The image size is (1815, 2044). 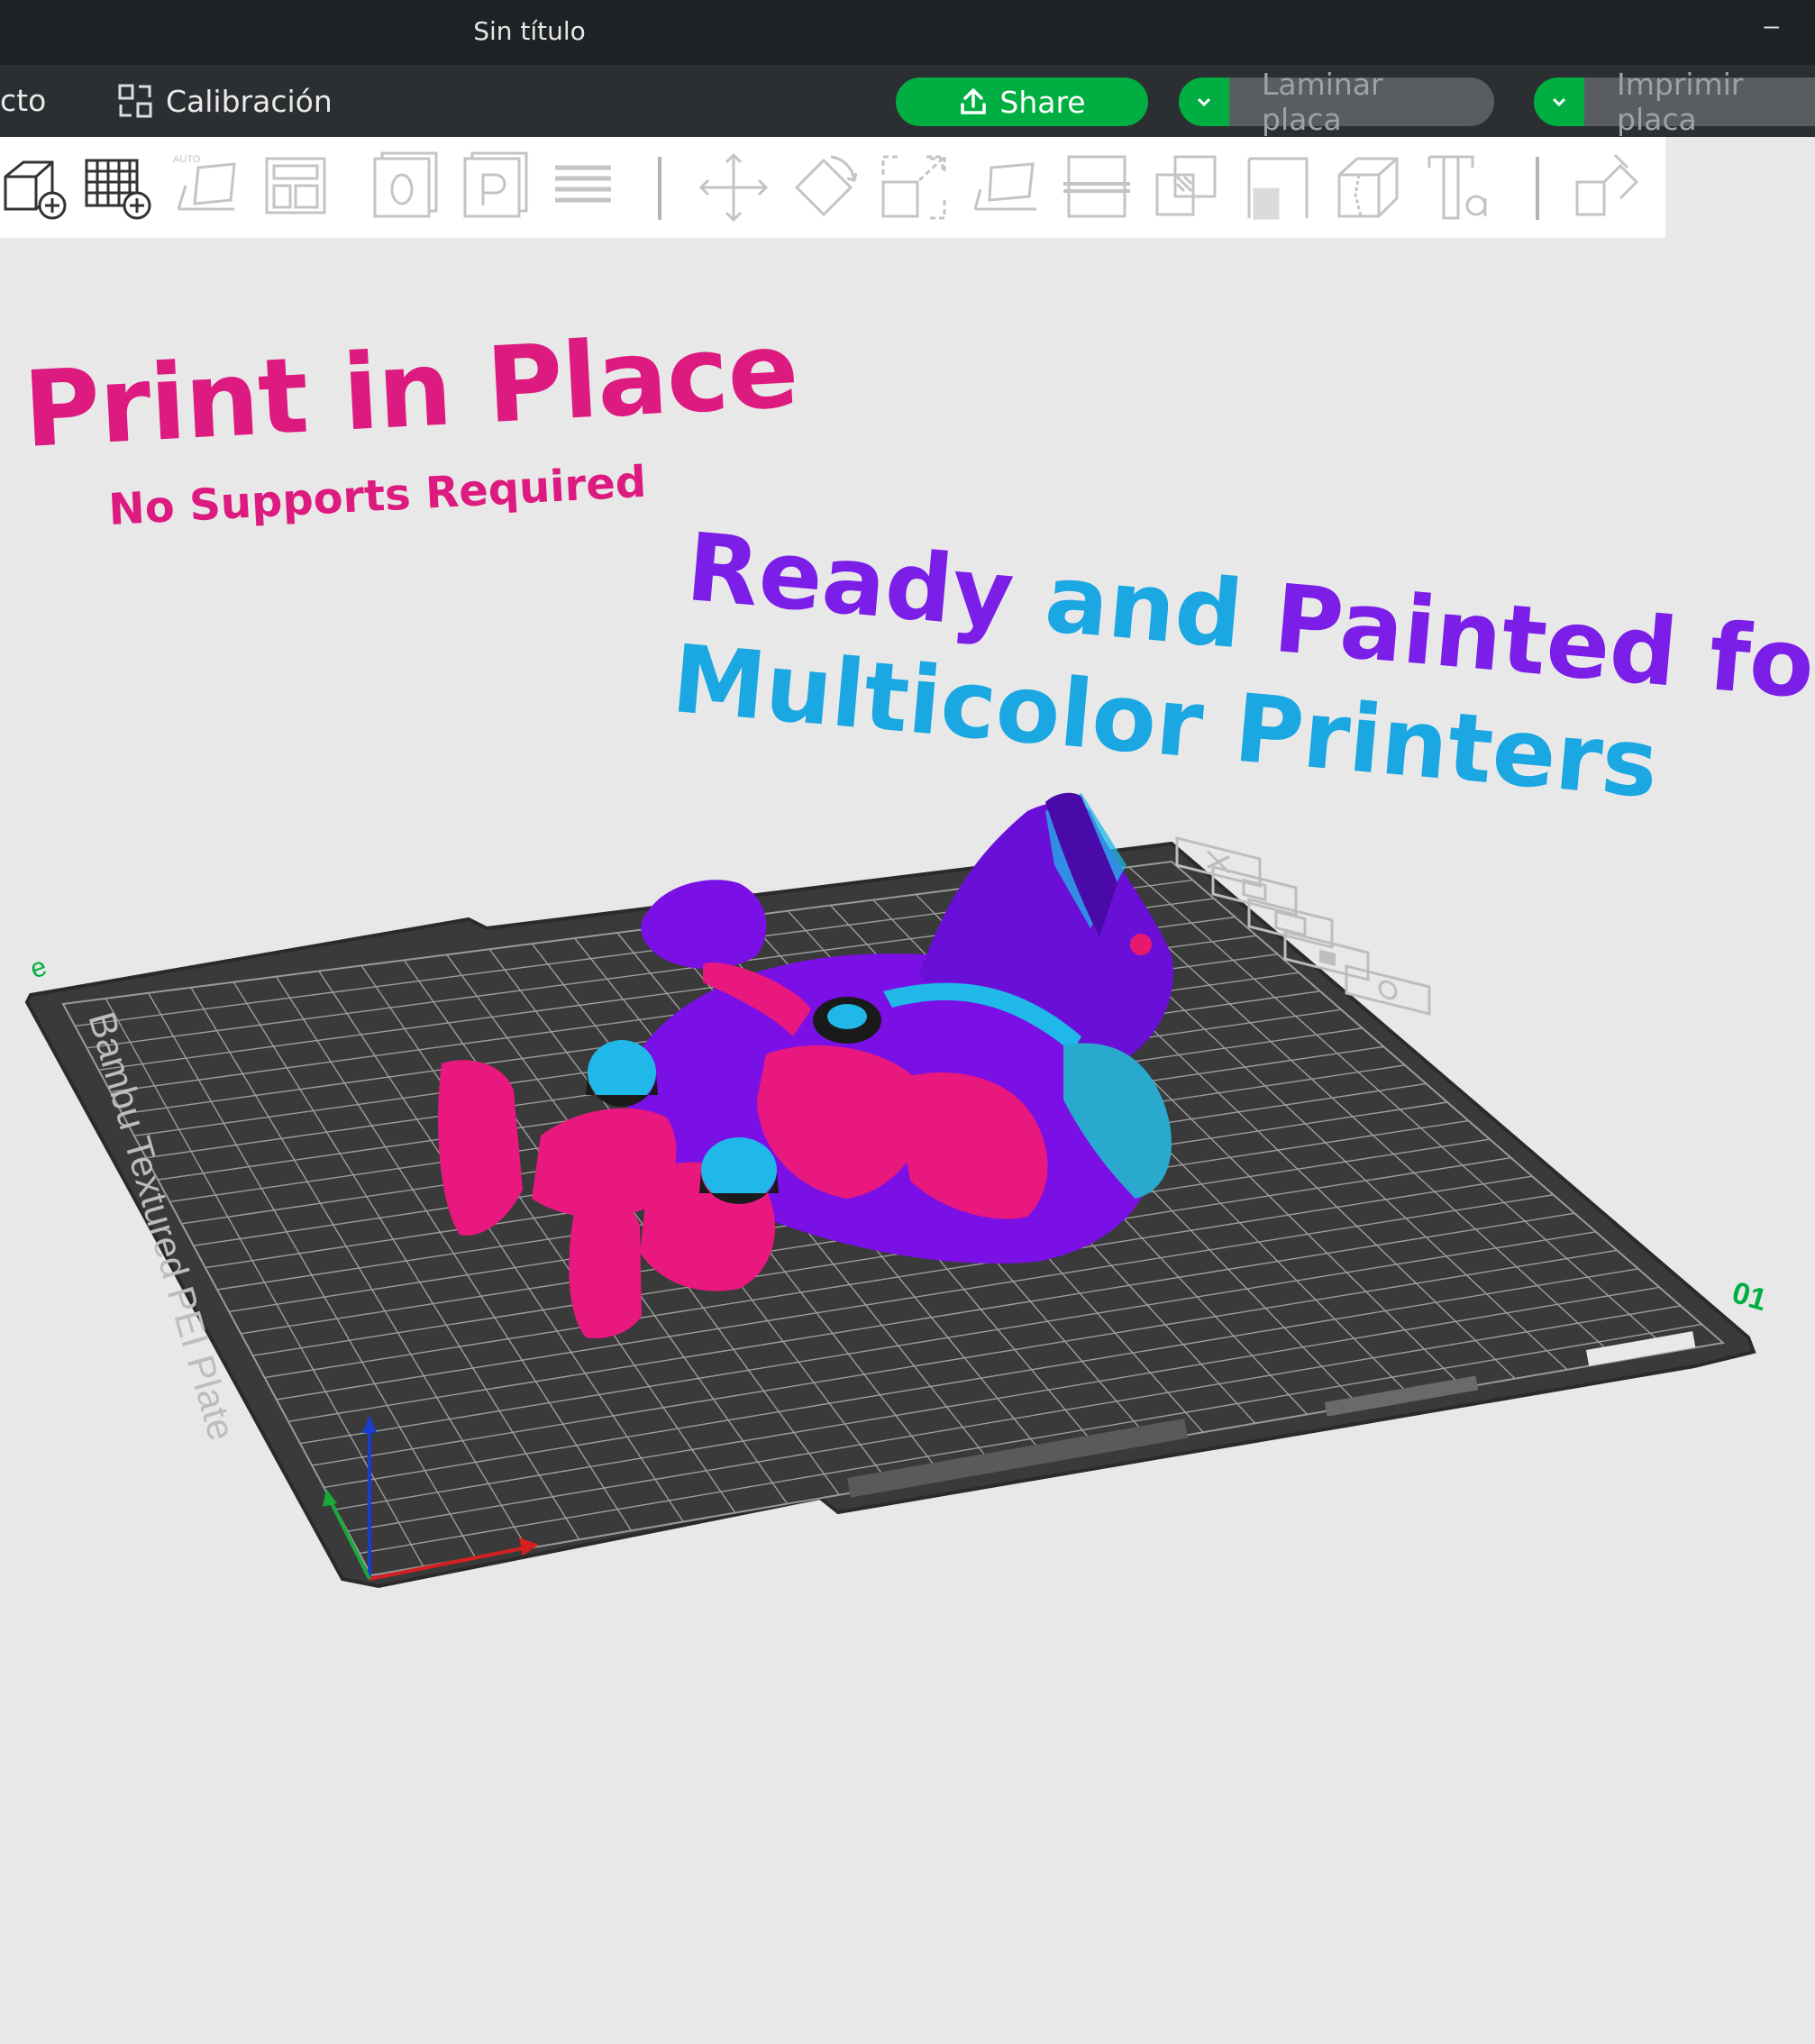 I want to click on move-icon, so click(x=733, y=187).